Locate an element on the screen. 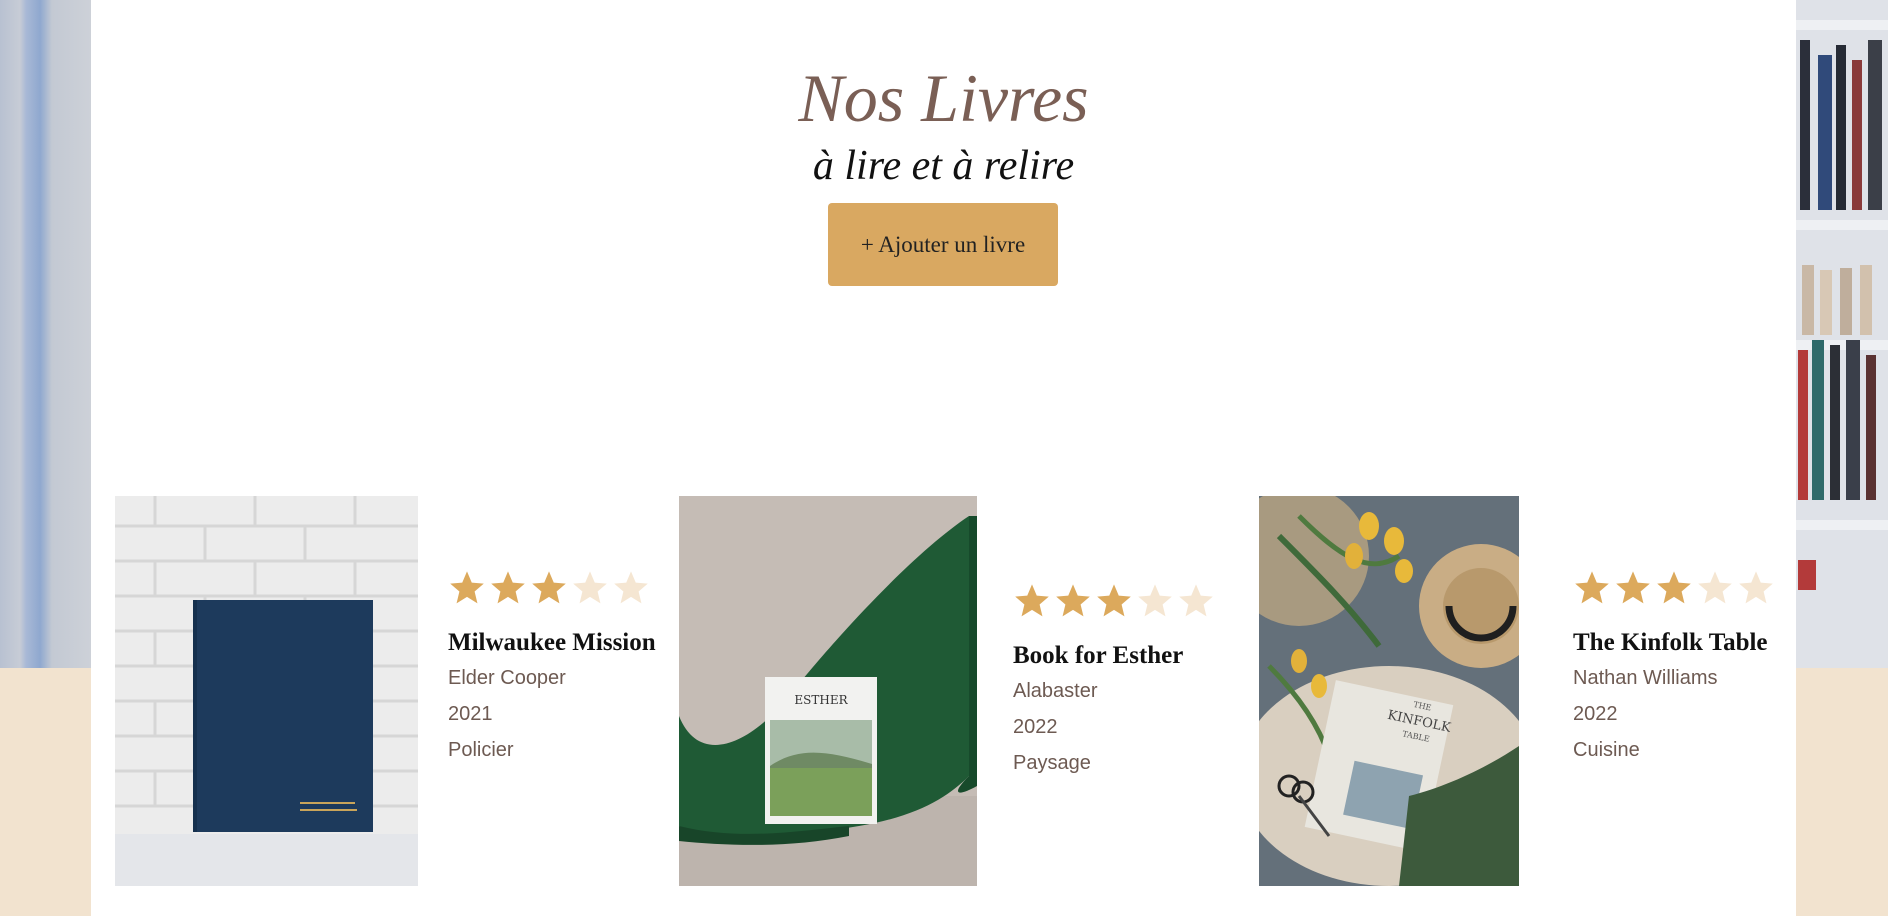  book-cover-image: THE KINFOLK TABLE is located at coordinates (1389, 691).